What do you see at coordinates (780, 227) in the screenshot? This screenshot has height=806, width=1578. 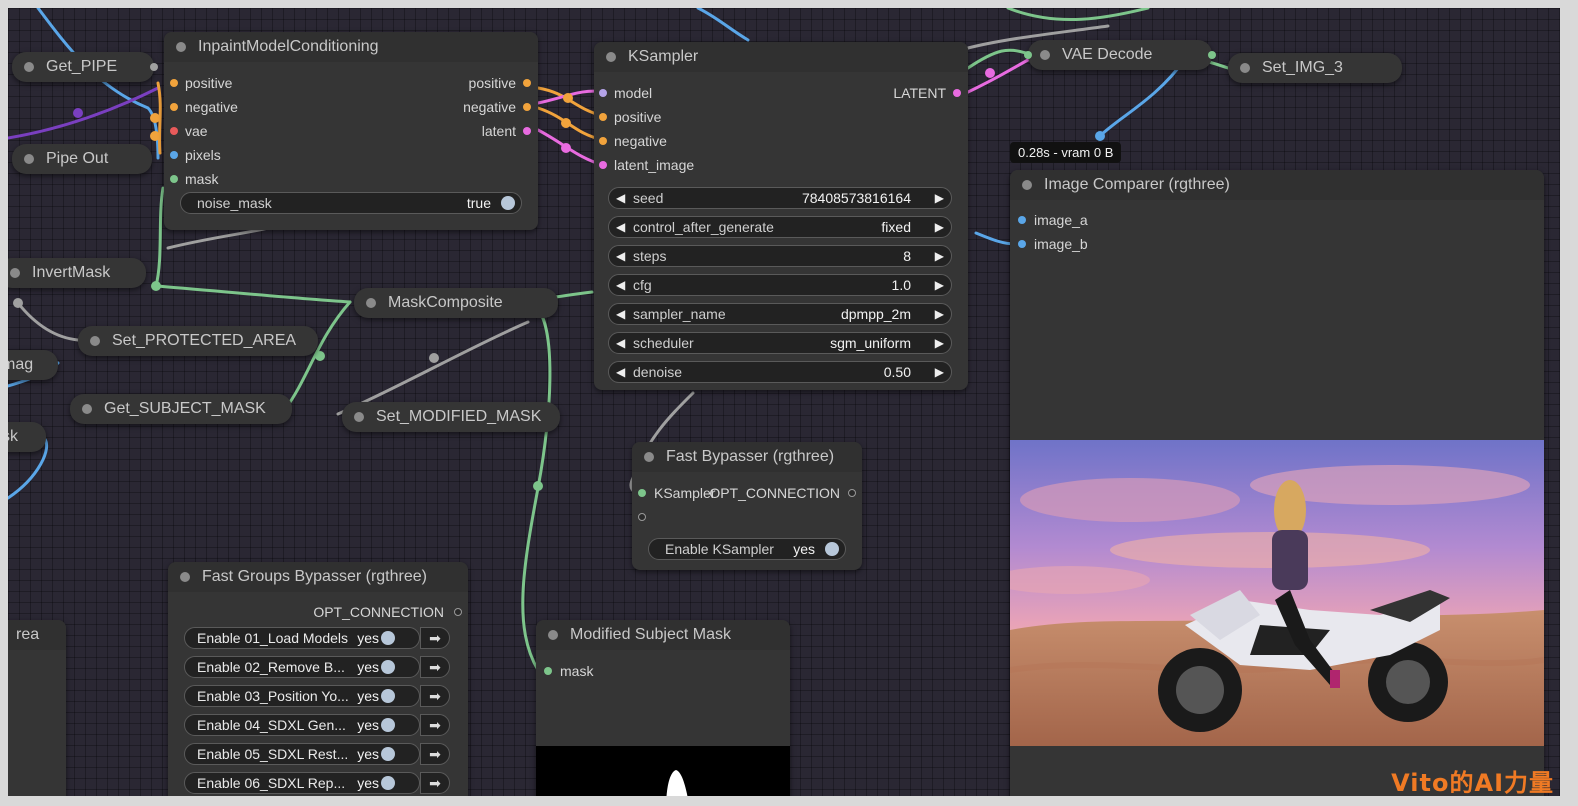 I see `widget-control-after-generate: ◀ control_after_generate fixed ▶` at bounding box center [780, 227].